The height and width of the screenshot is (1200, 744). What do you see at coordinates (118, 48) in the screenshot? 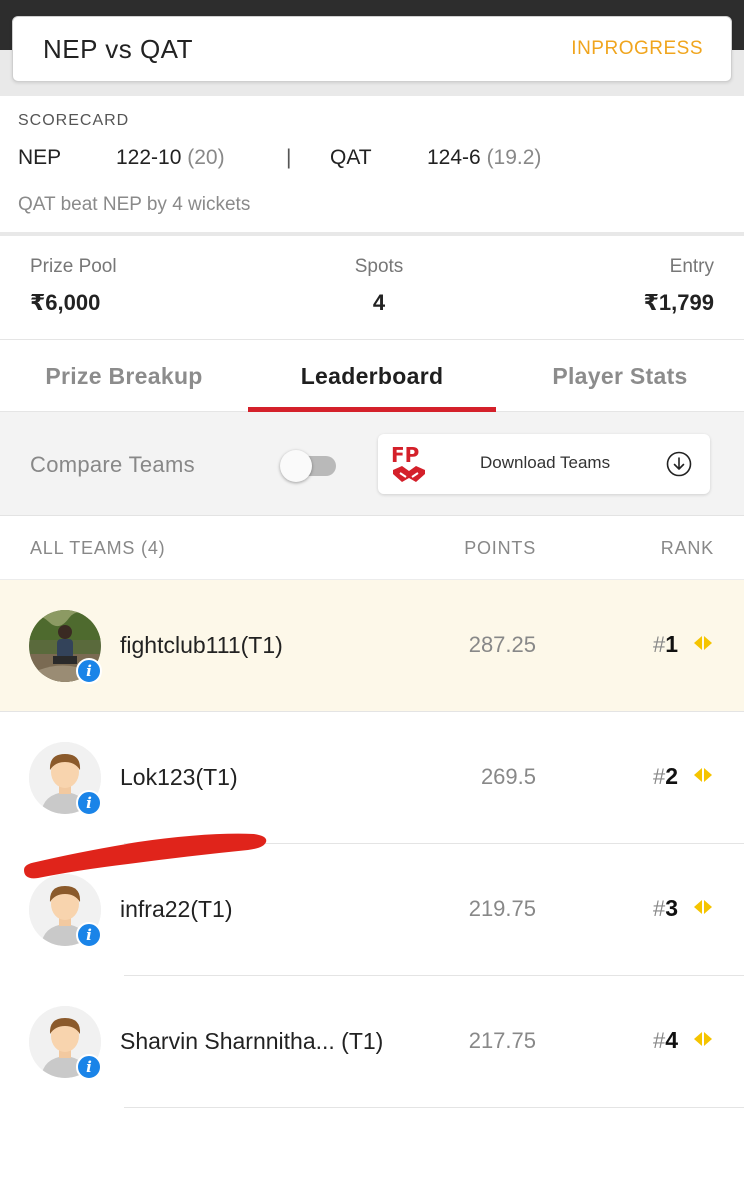
I see `match-title: NEP vs QAT` at bounding box center [118, 48].